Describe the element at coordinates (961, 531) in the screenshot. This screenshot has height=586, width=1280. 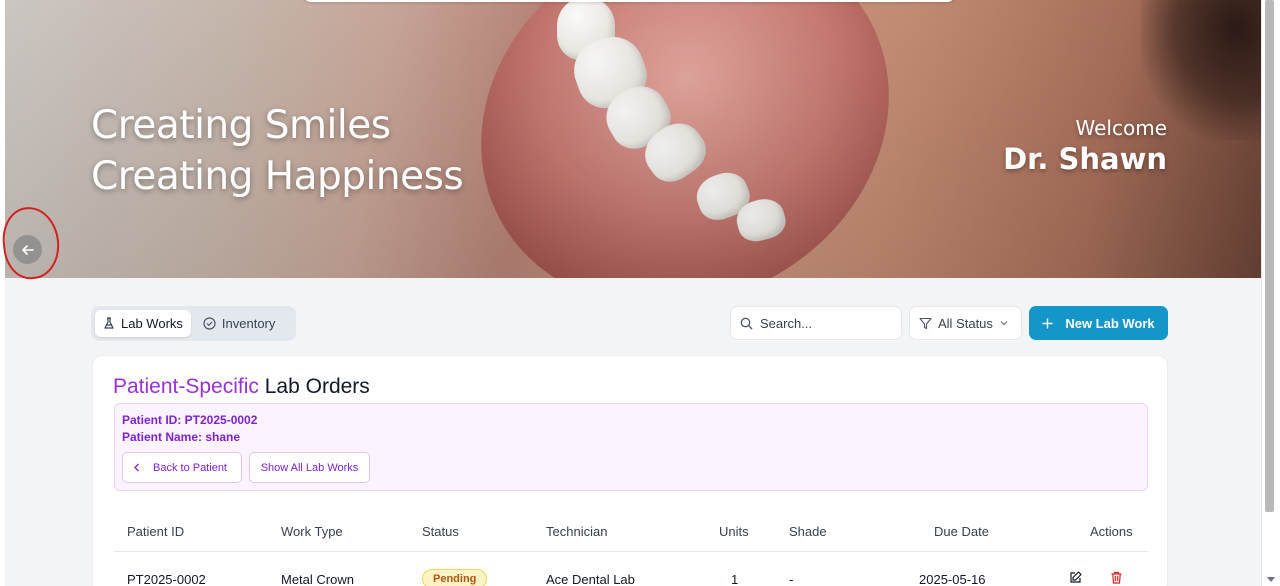
I see `column-header-due-date: Due Date` at that location.